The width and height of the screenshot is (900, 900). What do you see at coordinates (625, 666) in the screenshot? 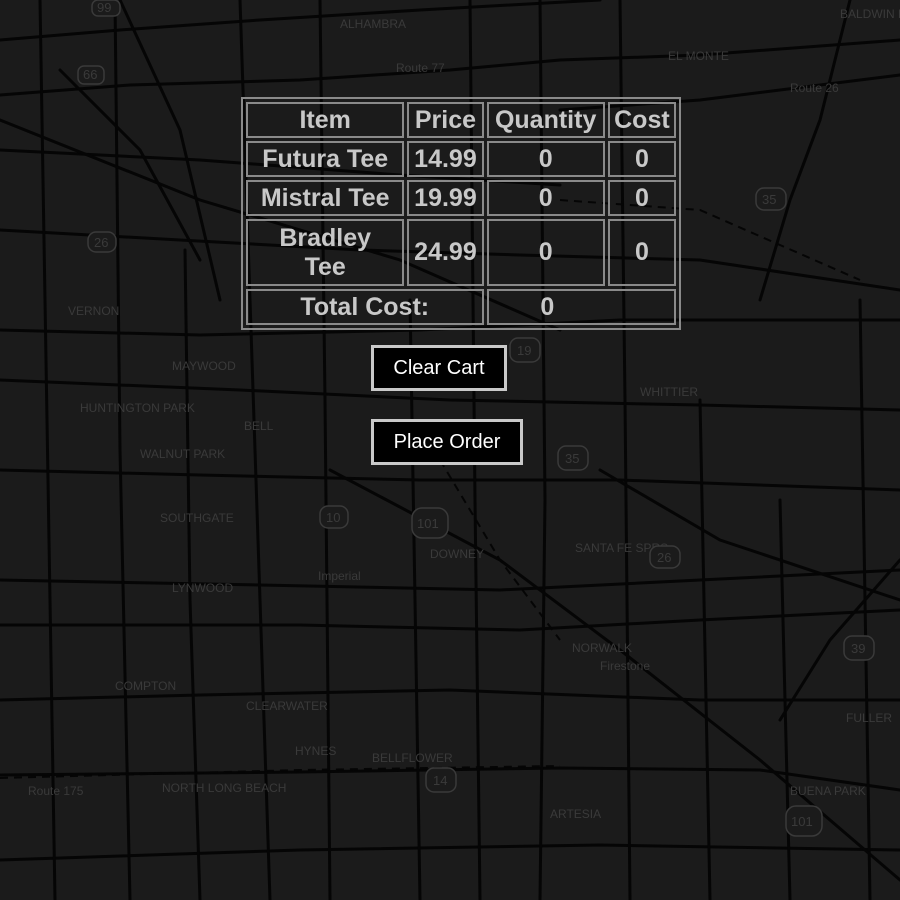
I see `map-label-firestone: Firestone` at bounding box center [625, 666].